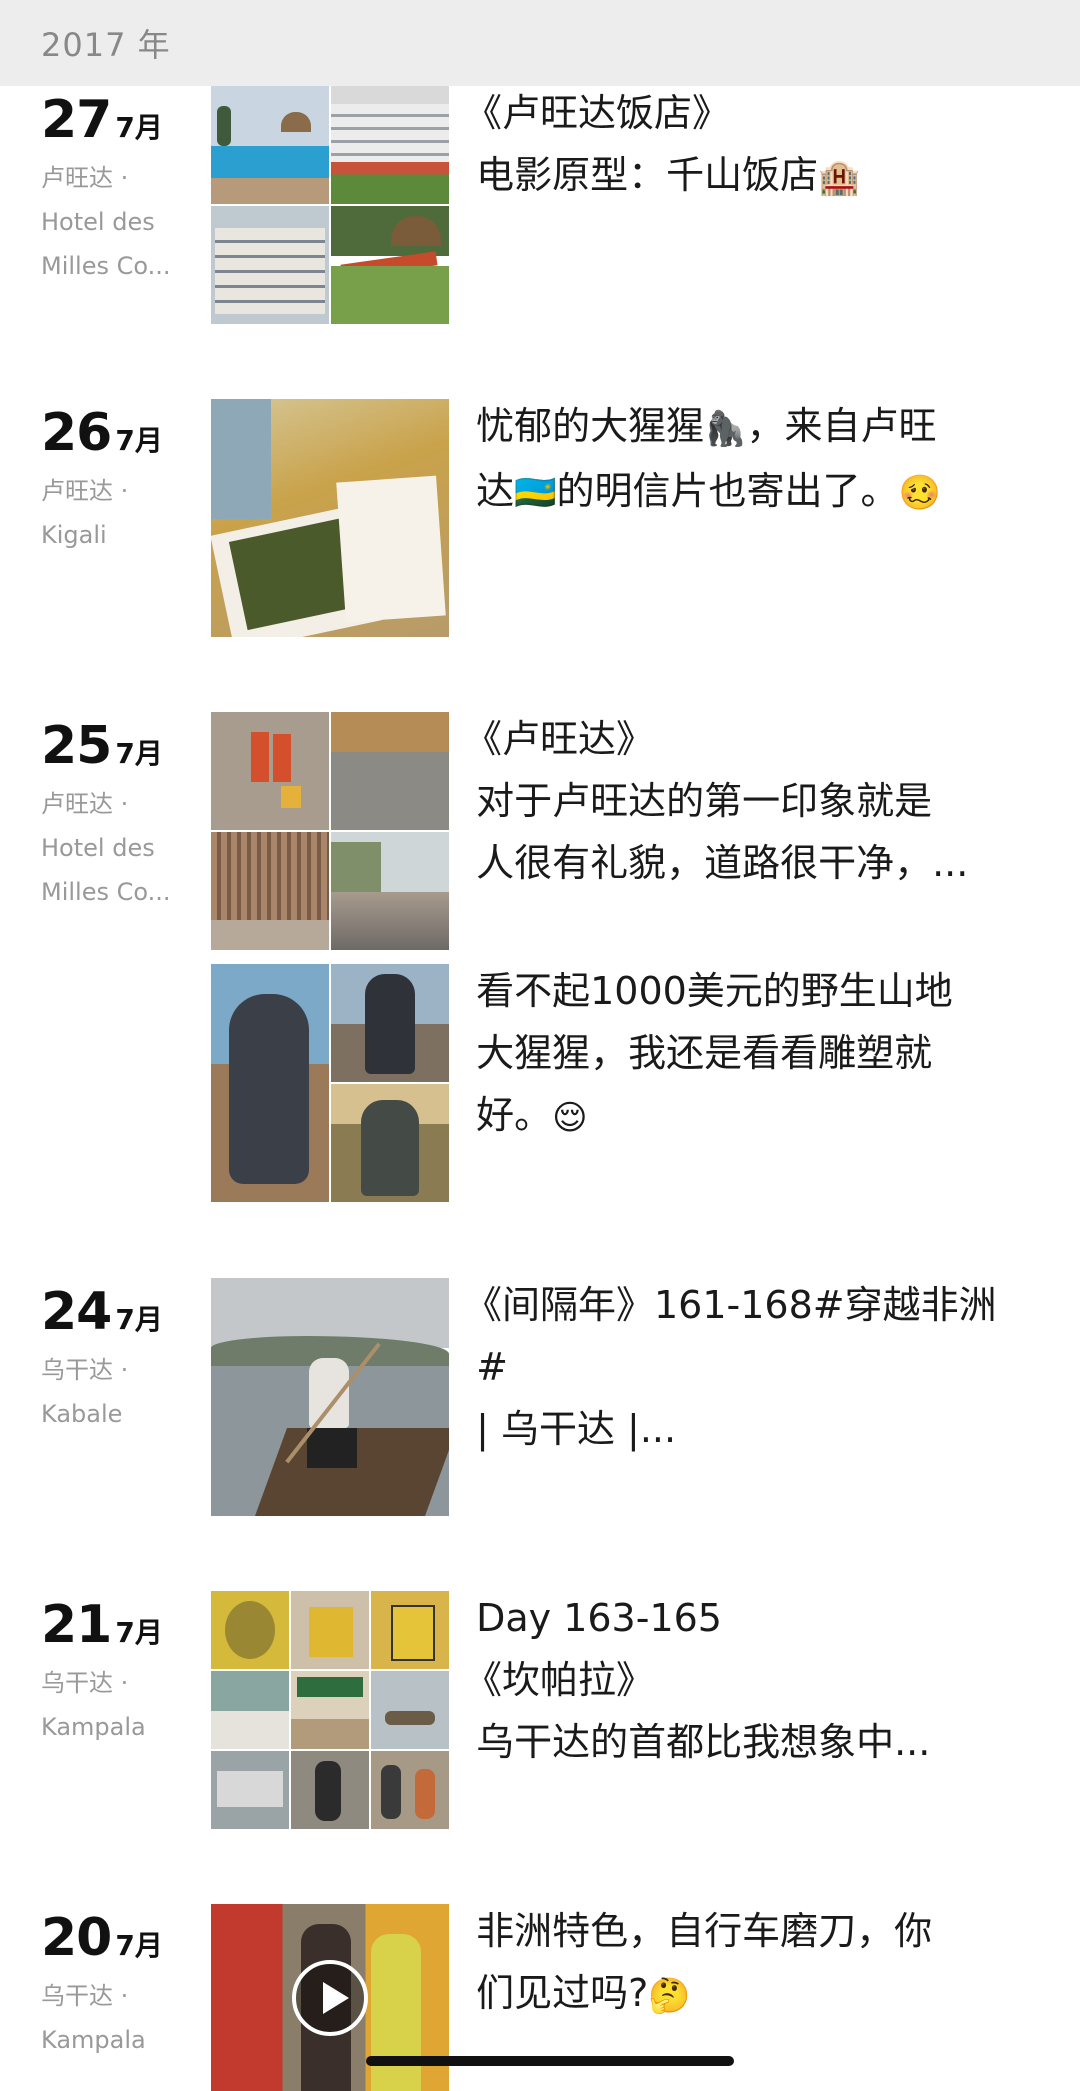 The width and height of the screenshot is (1080, 2091). Describe the element at coordinates (121, 1392) in the screenshot. I see `entry-location: 乌干达 · Kabale` at that location.